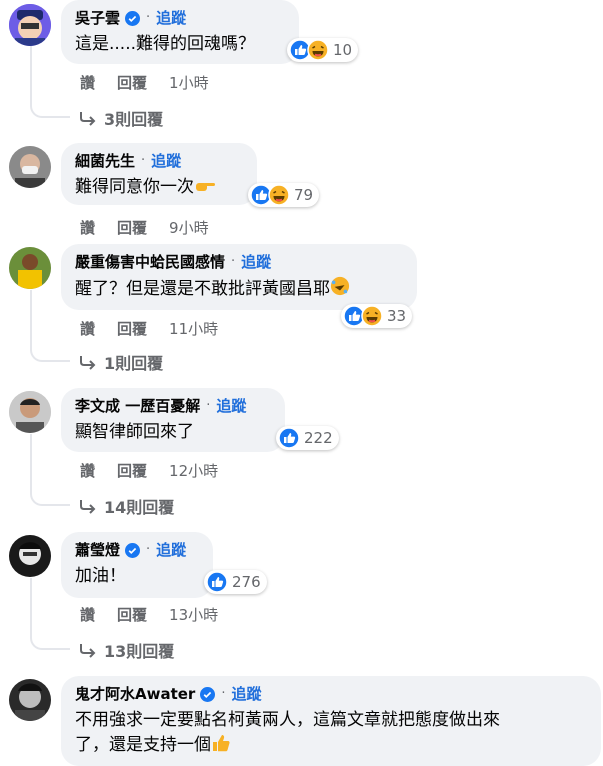 Image resolution: width=603 pixels, height=766 pixels. Describe the element at coordinates (100, 576) in the screenshot. I see `comment-text: 加油！` at that location.